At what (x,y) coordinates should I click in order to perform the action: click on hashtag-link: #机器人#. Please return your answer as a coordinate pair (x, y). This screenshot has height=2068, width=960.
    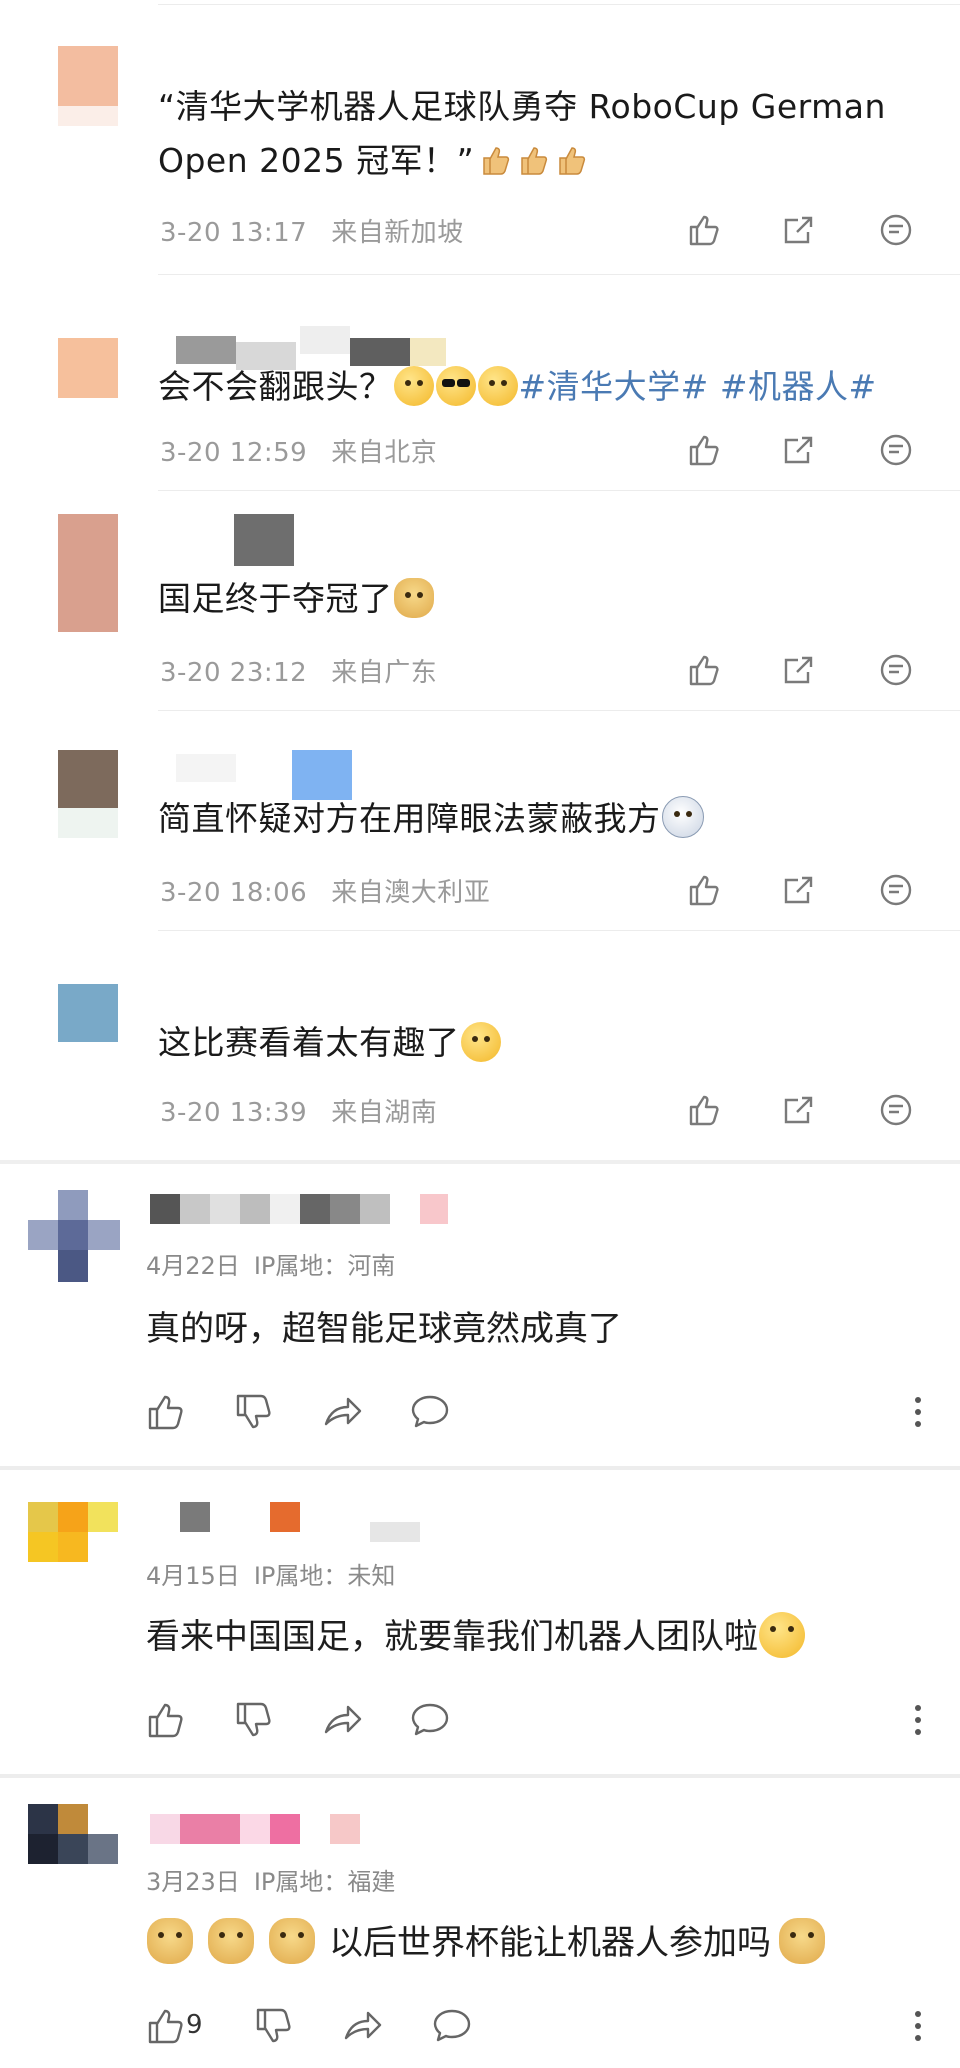
    Looking at the image, I should click on (798, 386).